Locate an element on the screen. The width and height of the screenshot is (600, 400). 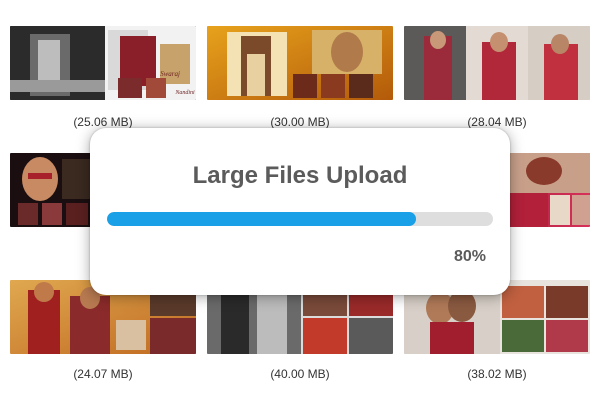
upload-progress-fill is located at coordinates (261, 219).